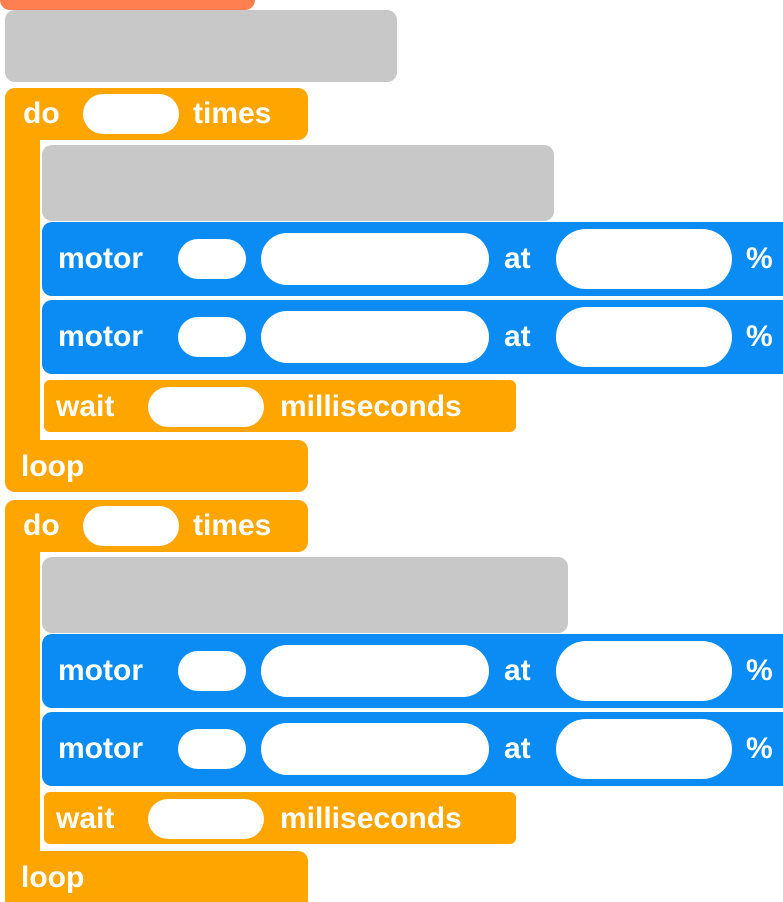  What do you see at coordinates (156, 876) in the screenshot?
I see `repeat-block-2-footer: loop` at bounding box center [156, 876].